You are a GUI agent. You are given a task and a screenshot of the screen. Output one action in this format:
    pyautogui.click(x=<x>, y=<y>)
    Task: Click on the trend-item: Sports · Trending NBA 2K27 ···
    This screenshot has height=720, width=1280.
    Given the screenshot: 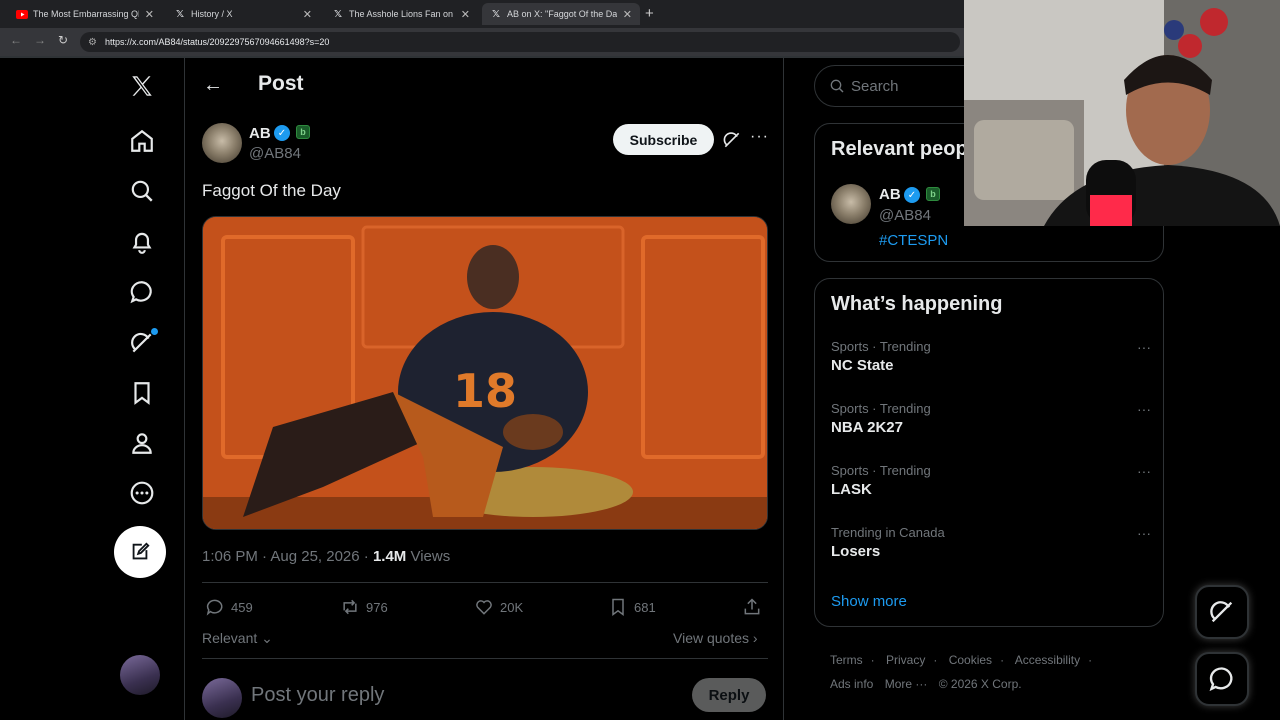 What is the action you would take?
    pyautogui.click(x=991, y=418)
    